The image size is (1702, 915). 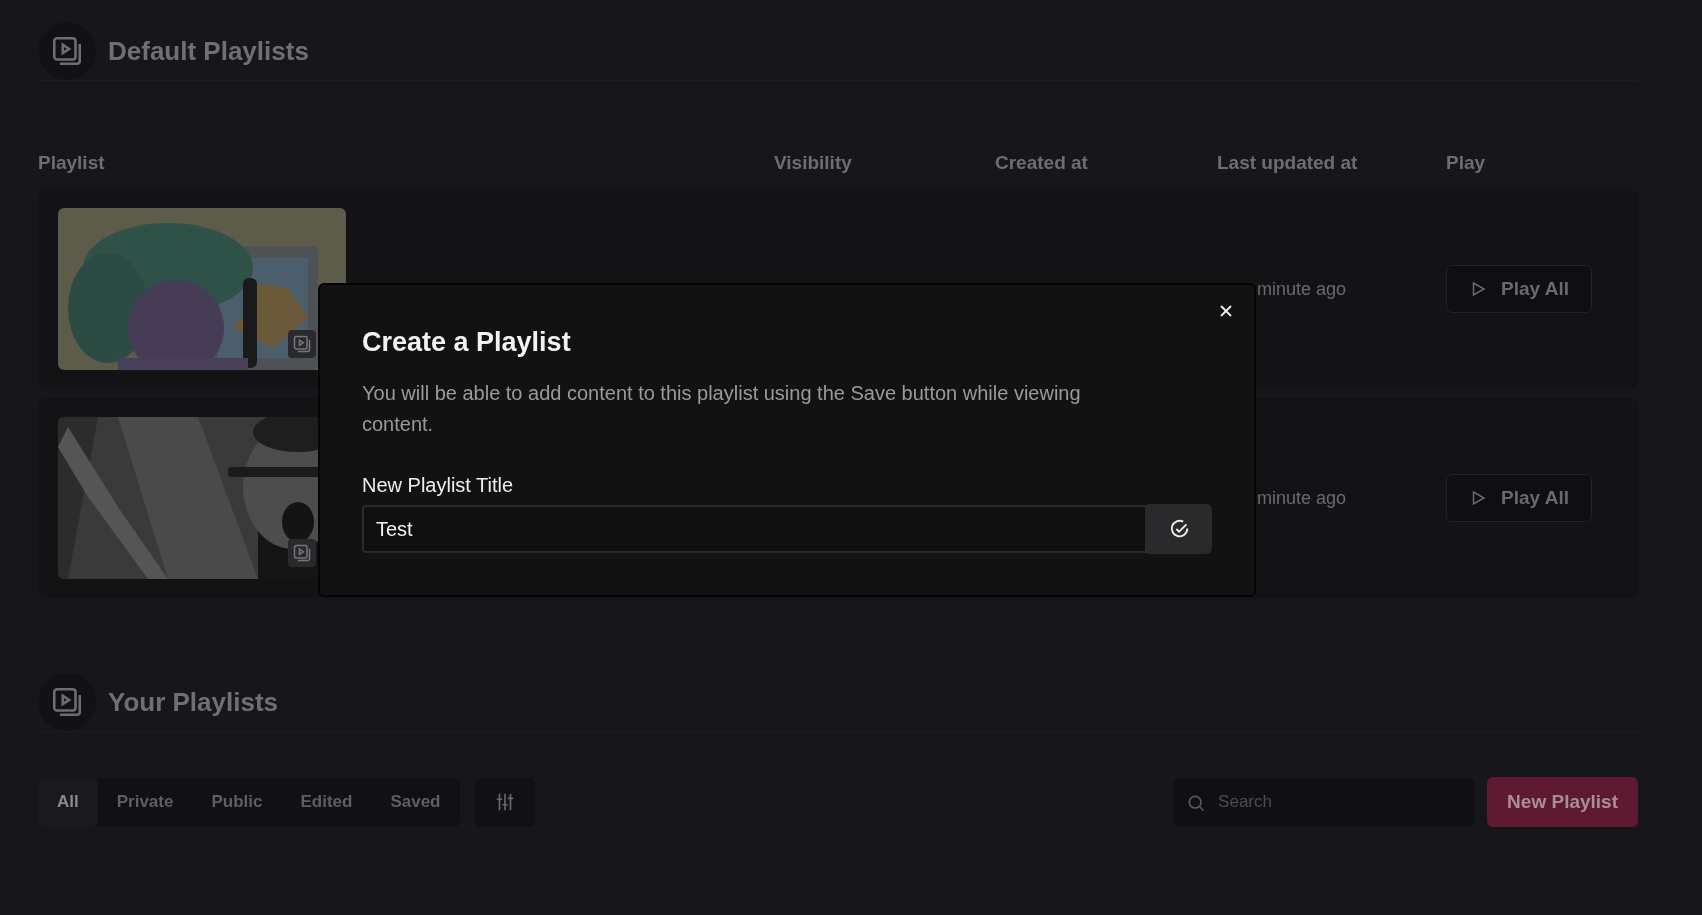 I want to click on new-playlist-button: New Playlist, so click(x=1562, y=802).